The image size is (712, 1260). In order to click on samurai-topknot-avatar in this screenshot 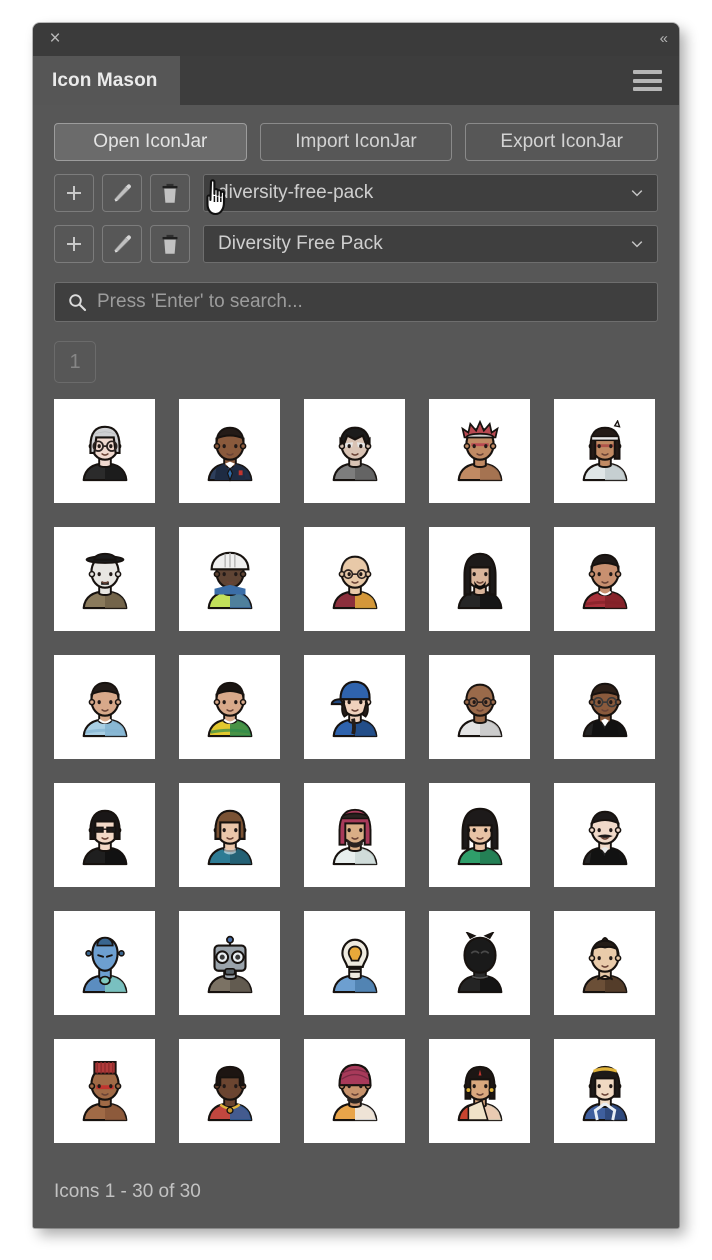, I will do `click(604, 965)`.